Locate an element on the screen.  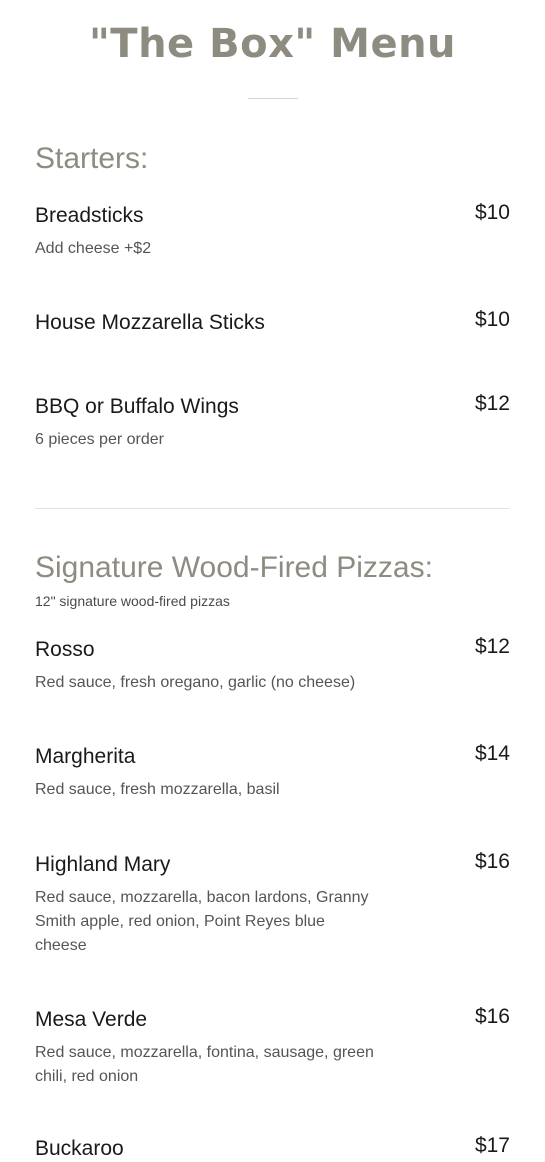
item-name: Mesa Verde is located at coordinates (91, 1019).